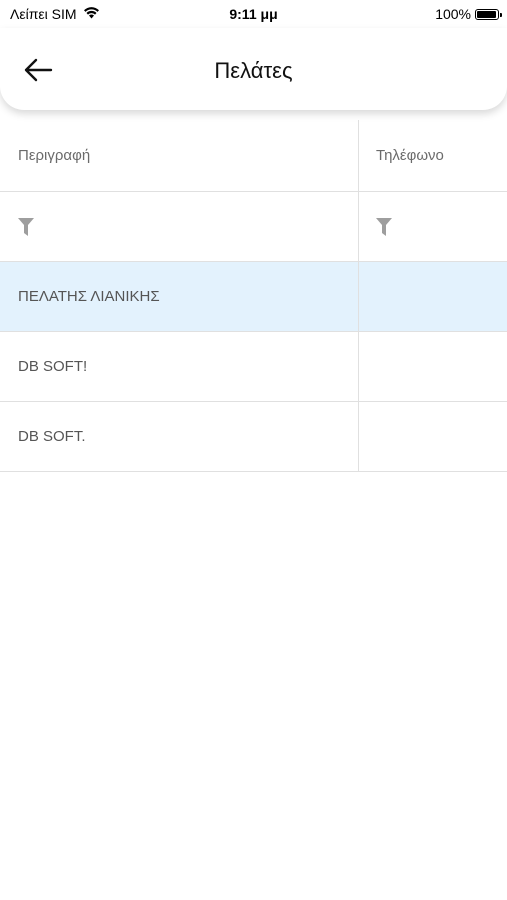 Image resolution: width=507 pixels, height=900 pixels. Describe the element at coordinates (179, 436) in the screenshot. I see `cell-description: DB SOFT.` at that location.